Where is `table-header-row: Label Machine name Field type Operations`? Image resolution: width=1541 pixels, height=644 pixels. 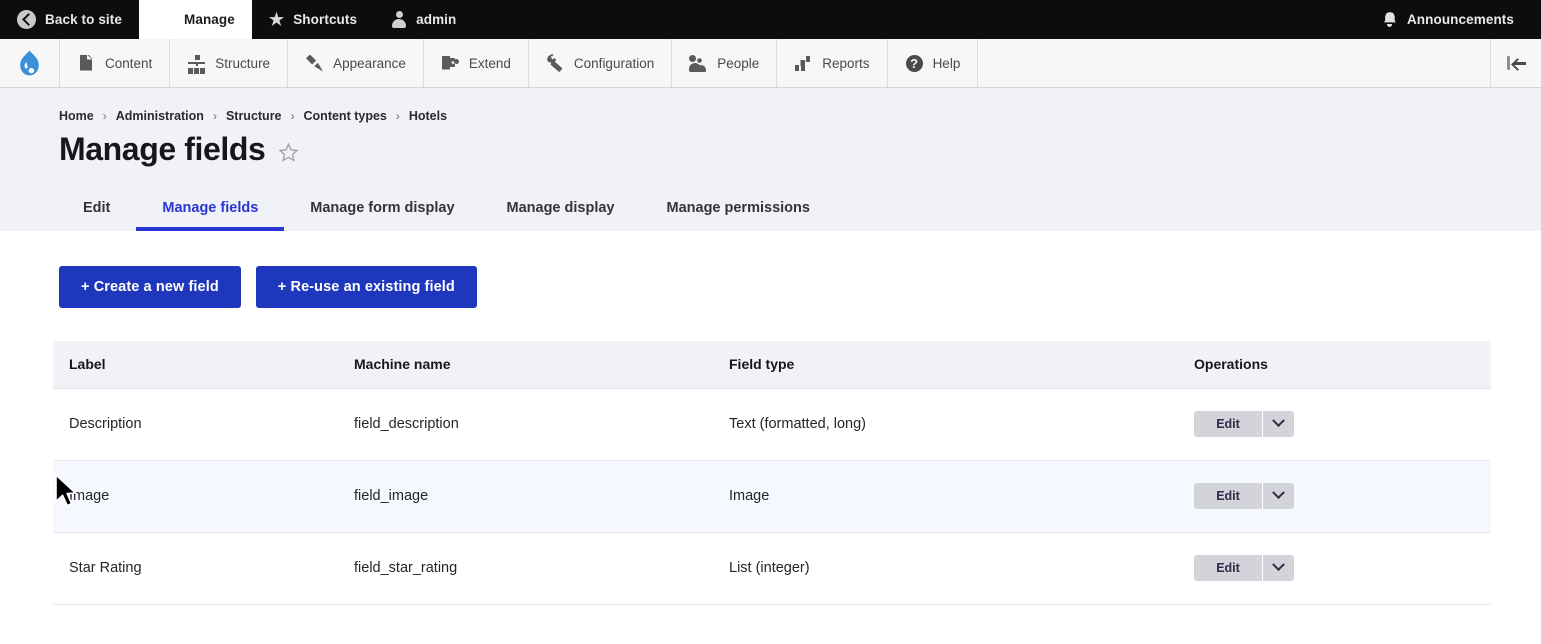 table-header-row: Label Machine name Field type Operations is located at coordinates (772, 364).